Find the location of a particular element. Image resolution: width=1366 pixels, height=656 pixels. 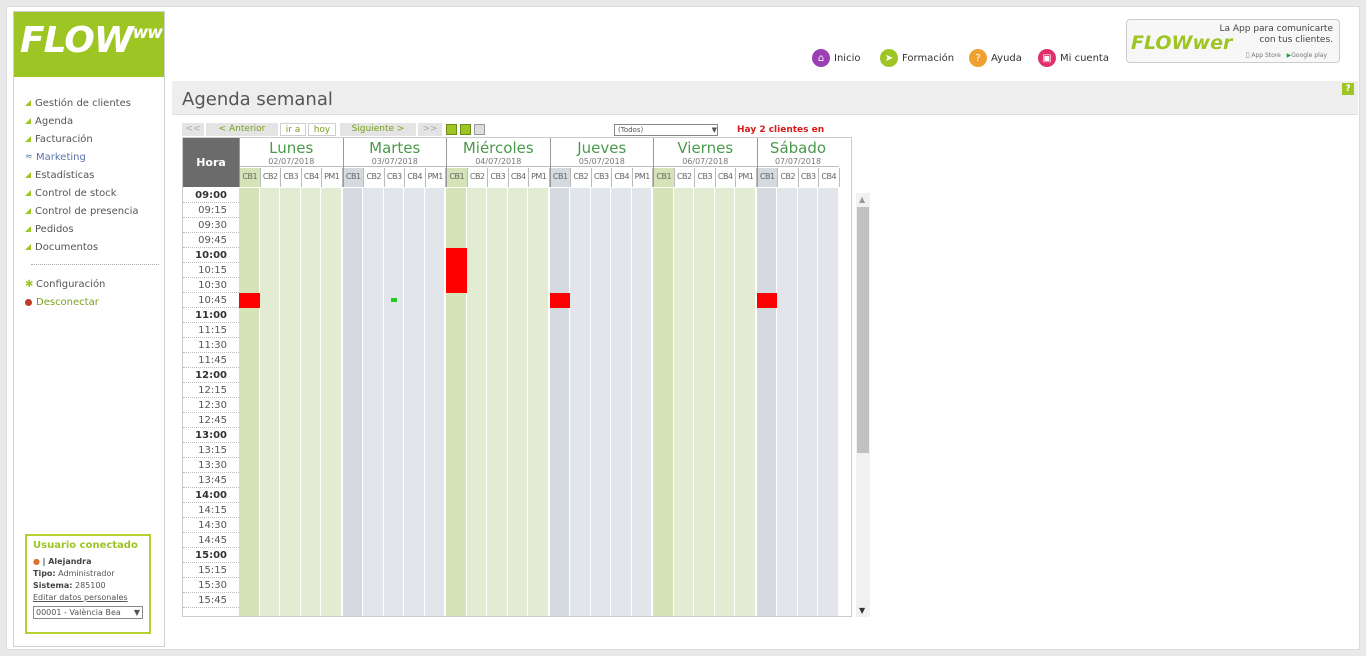

next-week-button: Siguiente > is located at coordinates (378, 129).